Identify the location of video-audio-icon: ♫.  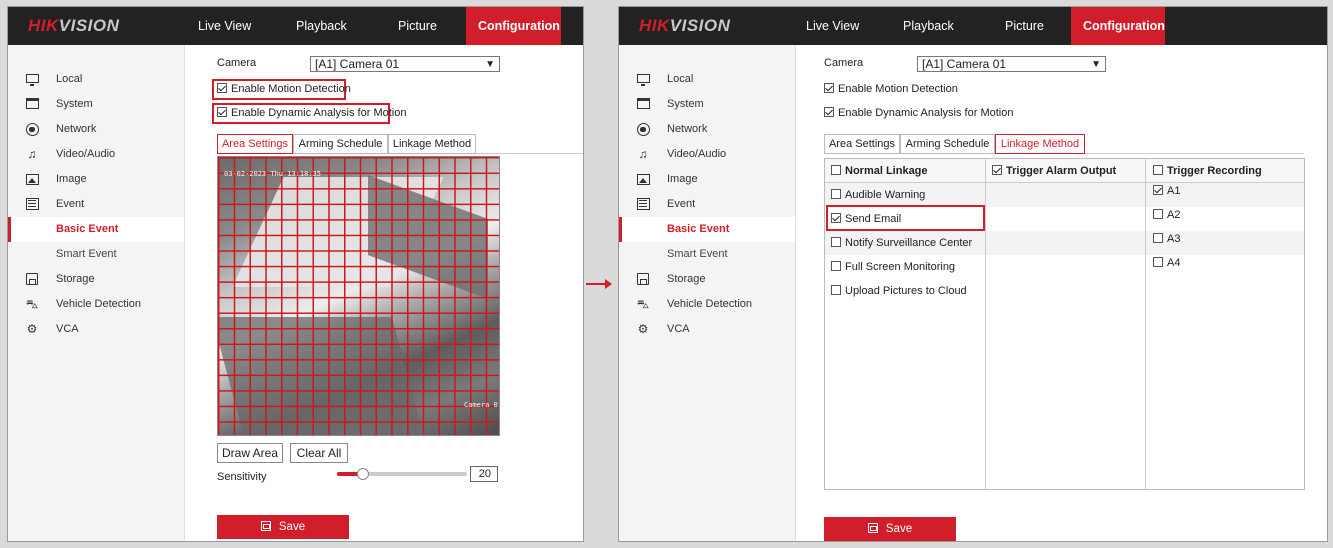
(32, 154).